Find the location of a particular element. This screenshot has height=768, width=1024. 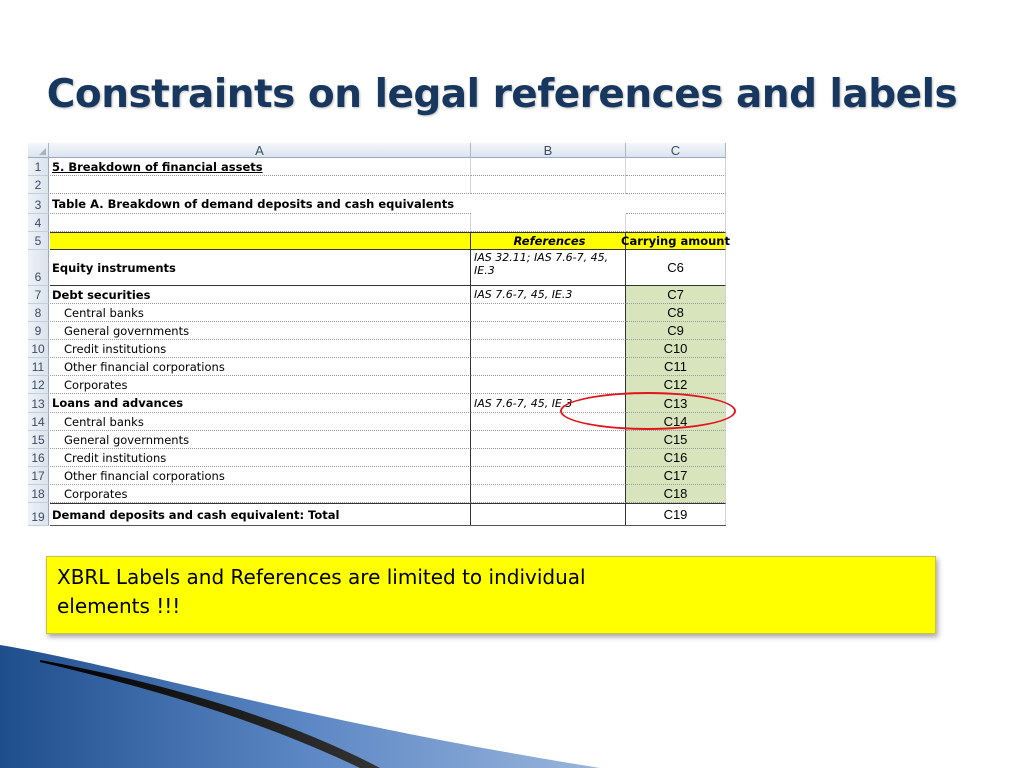

references-header: References is located at coordinates (548, 241).